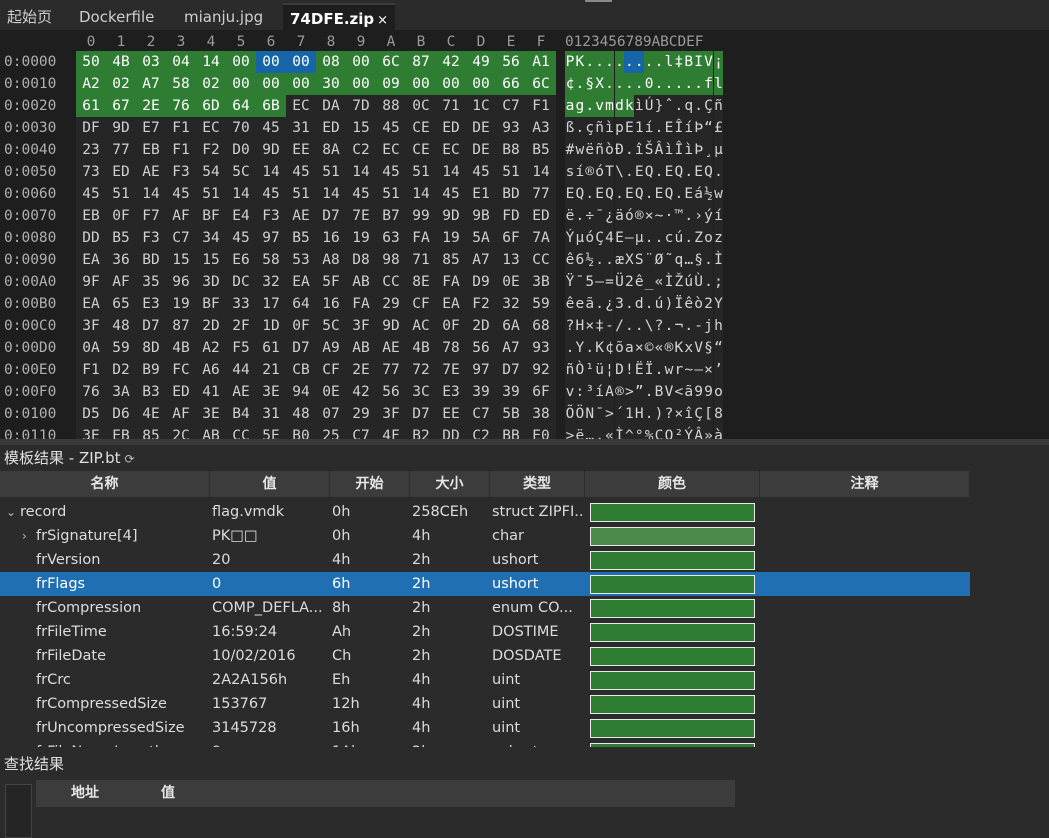 The width and height of the screenshot is (1049, 838). I want to click on ascii-char: ü, so click(599, 370).